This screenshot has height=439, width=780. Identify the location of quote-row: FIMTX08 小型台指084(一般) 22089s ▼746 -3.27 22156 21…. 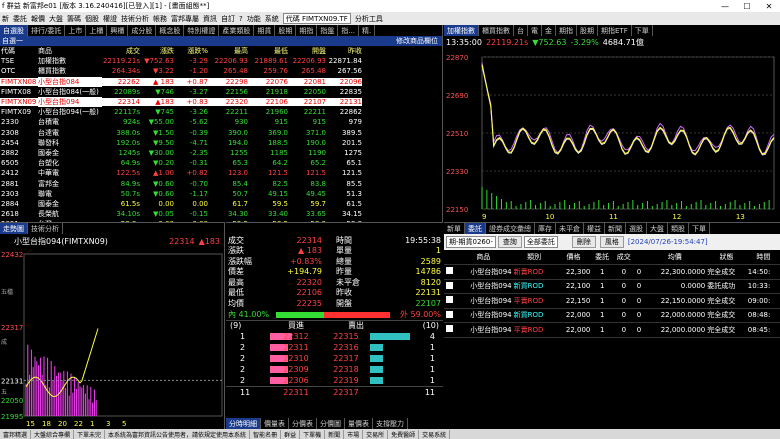
(221, 92).